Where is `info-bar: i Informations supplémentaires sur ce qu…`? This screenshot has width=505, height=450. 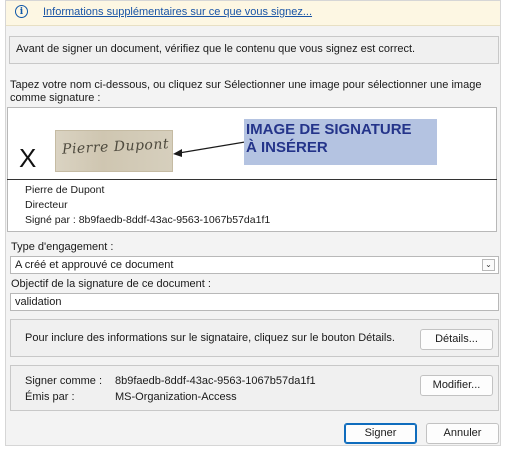 info-bar: i Informations supplémentaires sur ce qu… is located at coordinates (253, 13).